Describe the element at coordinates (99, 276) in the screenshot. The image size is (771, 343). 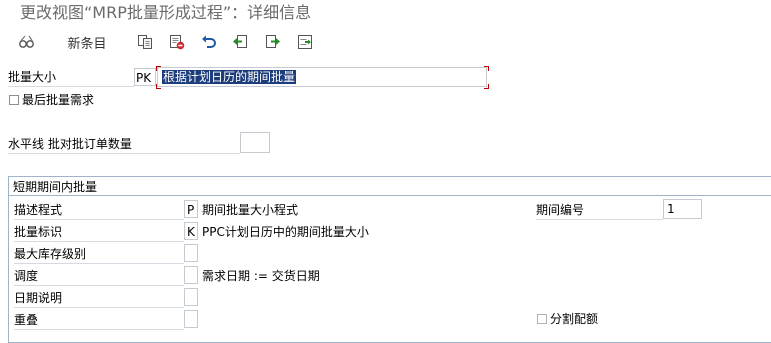
I see `scheduling-label: 调度` at that location.